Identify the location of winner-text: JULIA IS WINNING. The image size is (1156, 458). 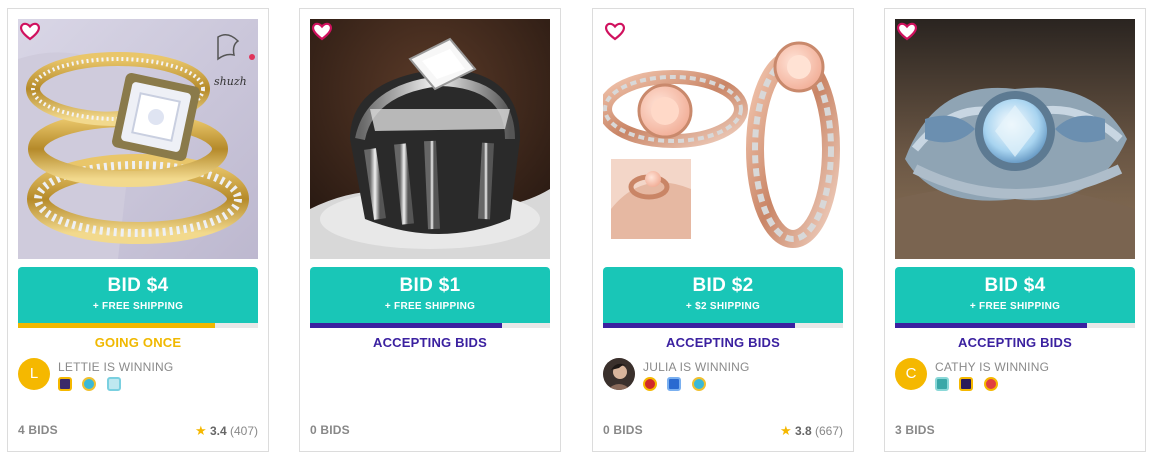
(696, 367).